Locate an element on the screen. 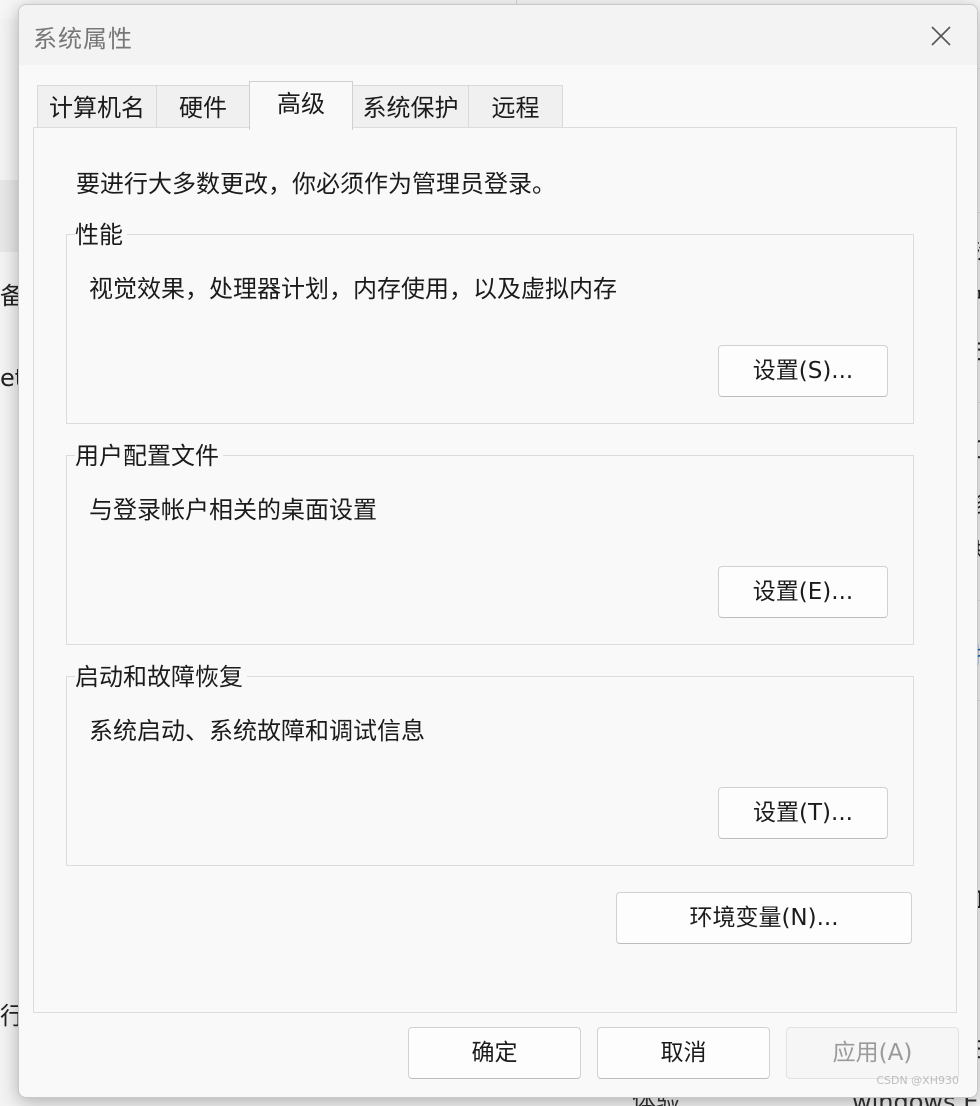 This screenshot has height=1106, width=980. close-button is located at coordinates (941, 36).